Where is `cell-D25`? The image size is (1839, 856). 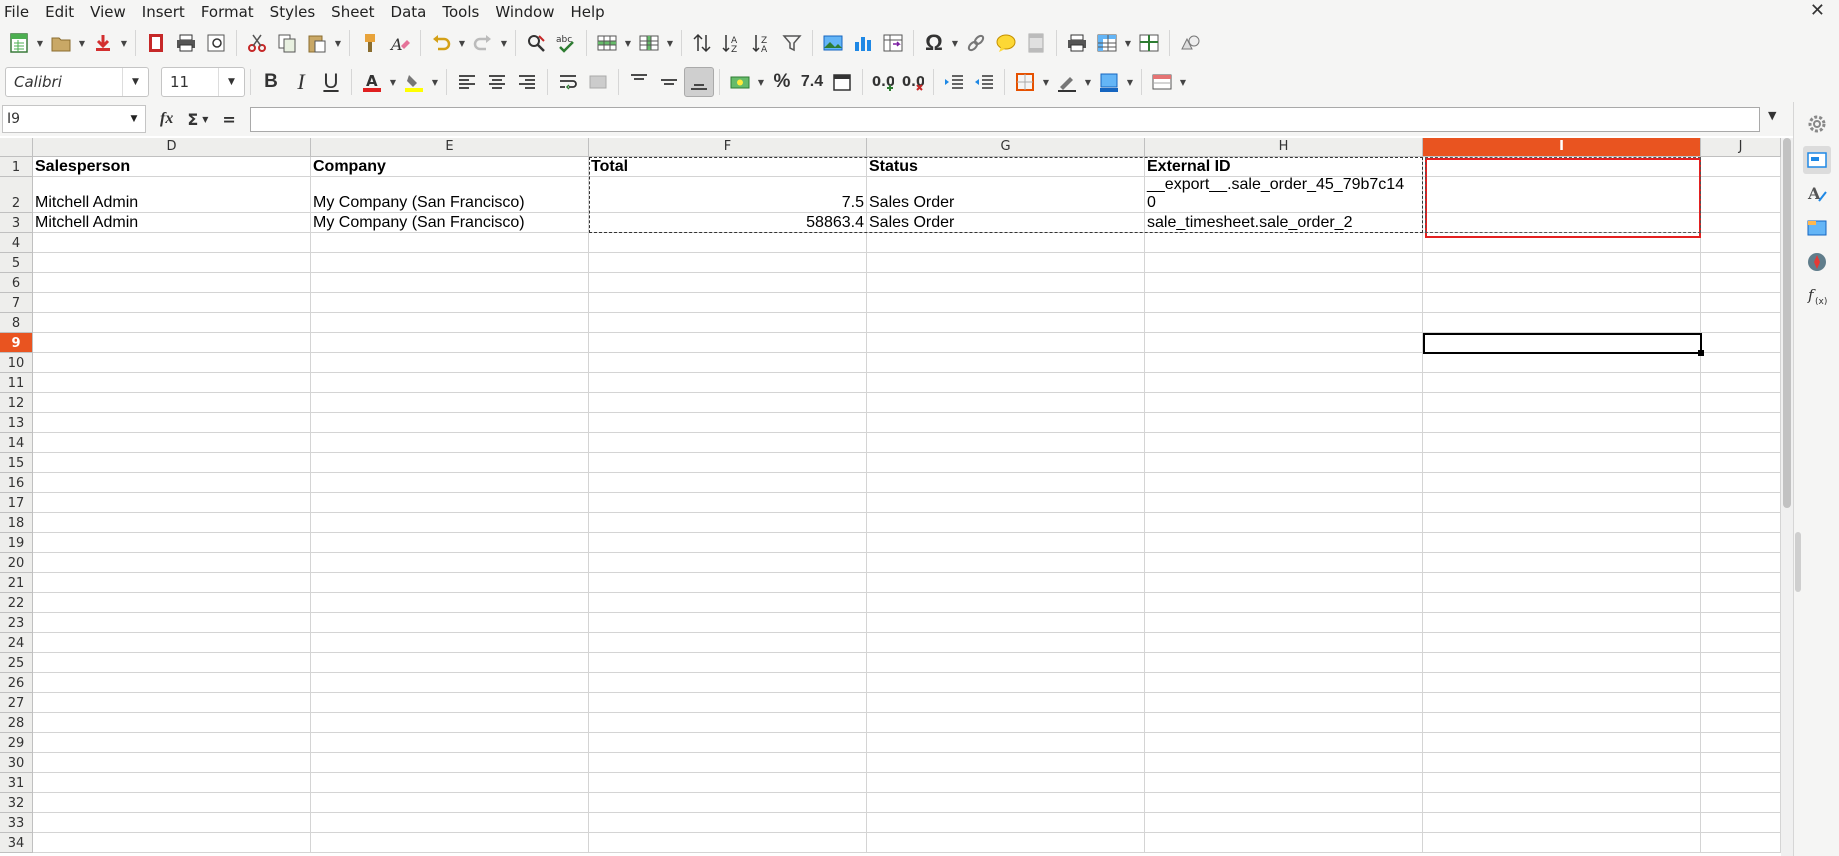
cell-D25 is located at coordinates (172, 663).